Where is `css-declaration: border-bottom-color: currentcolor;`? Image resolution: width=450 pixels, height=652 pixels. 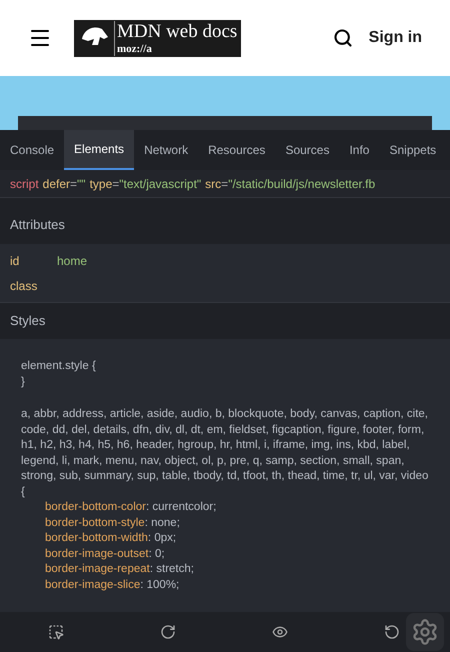
css-declaration: border-bottom-color: currentcolor; is located at coordinates (131, 507).